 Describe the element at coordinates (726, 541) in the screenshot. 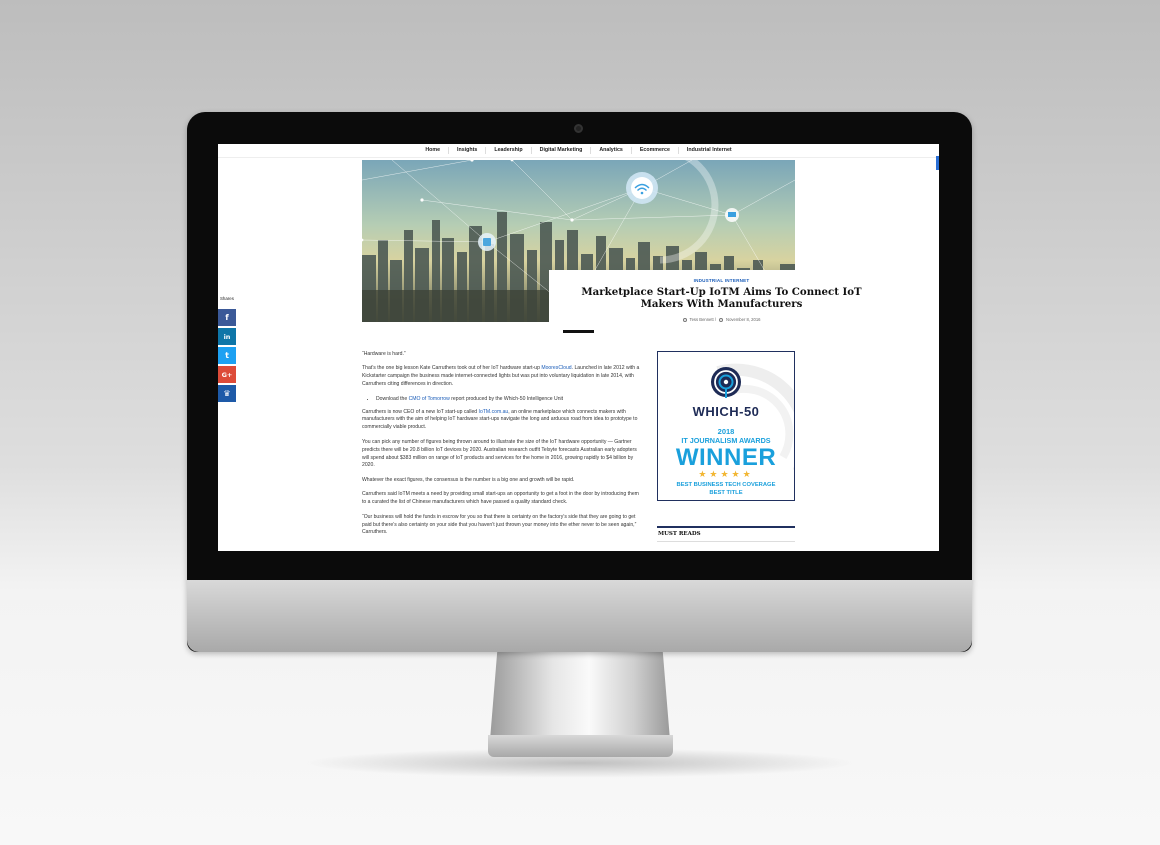

I see `must-reads-divider` at that location.